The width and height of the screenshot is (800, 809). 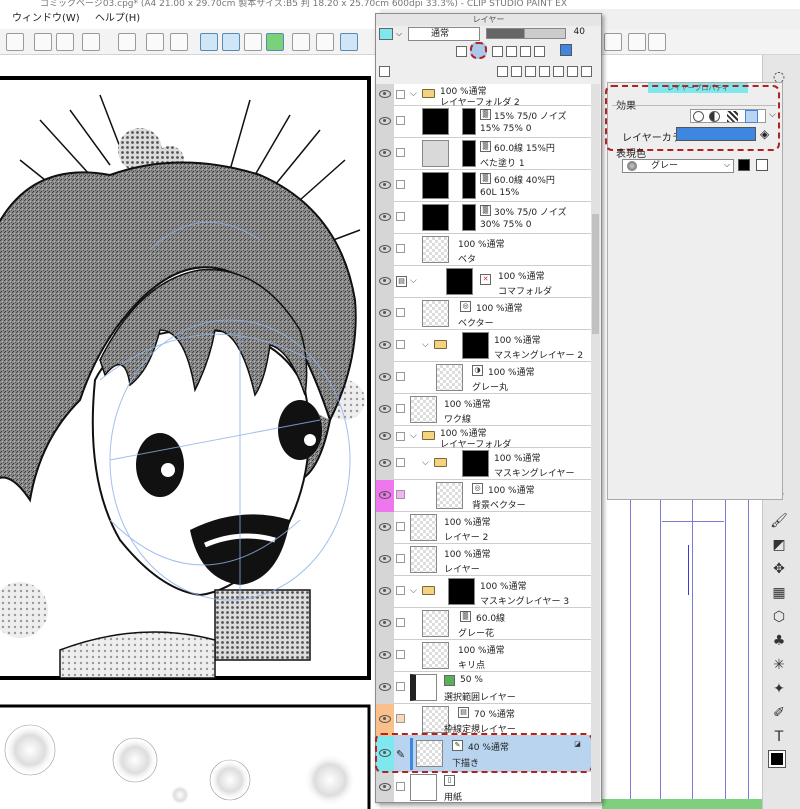 What do you see at coordinates (779, 617) in the screenshot?
I see `figure-tool-icon: ⬡` at bounding box center [779, 617].